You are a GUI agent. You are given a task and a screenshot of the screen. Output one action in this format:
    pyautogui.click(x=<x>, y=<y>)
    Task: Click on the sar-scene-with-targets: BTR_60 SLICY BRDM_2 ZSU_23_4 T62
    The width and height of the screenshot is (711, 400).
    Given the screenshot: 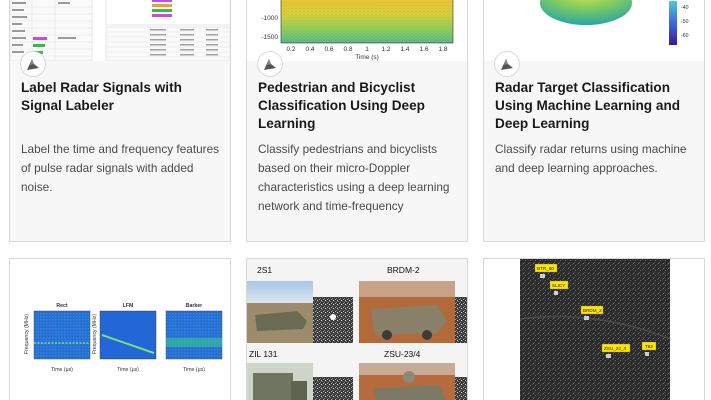 What is the action you would take?
    pyautogui.click(x=594, y=329)
    